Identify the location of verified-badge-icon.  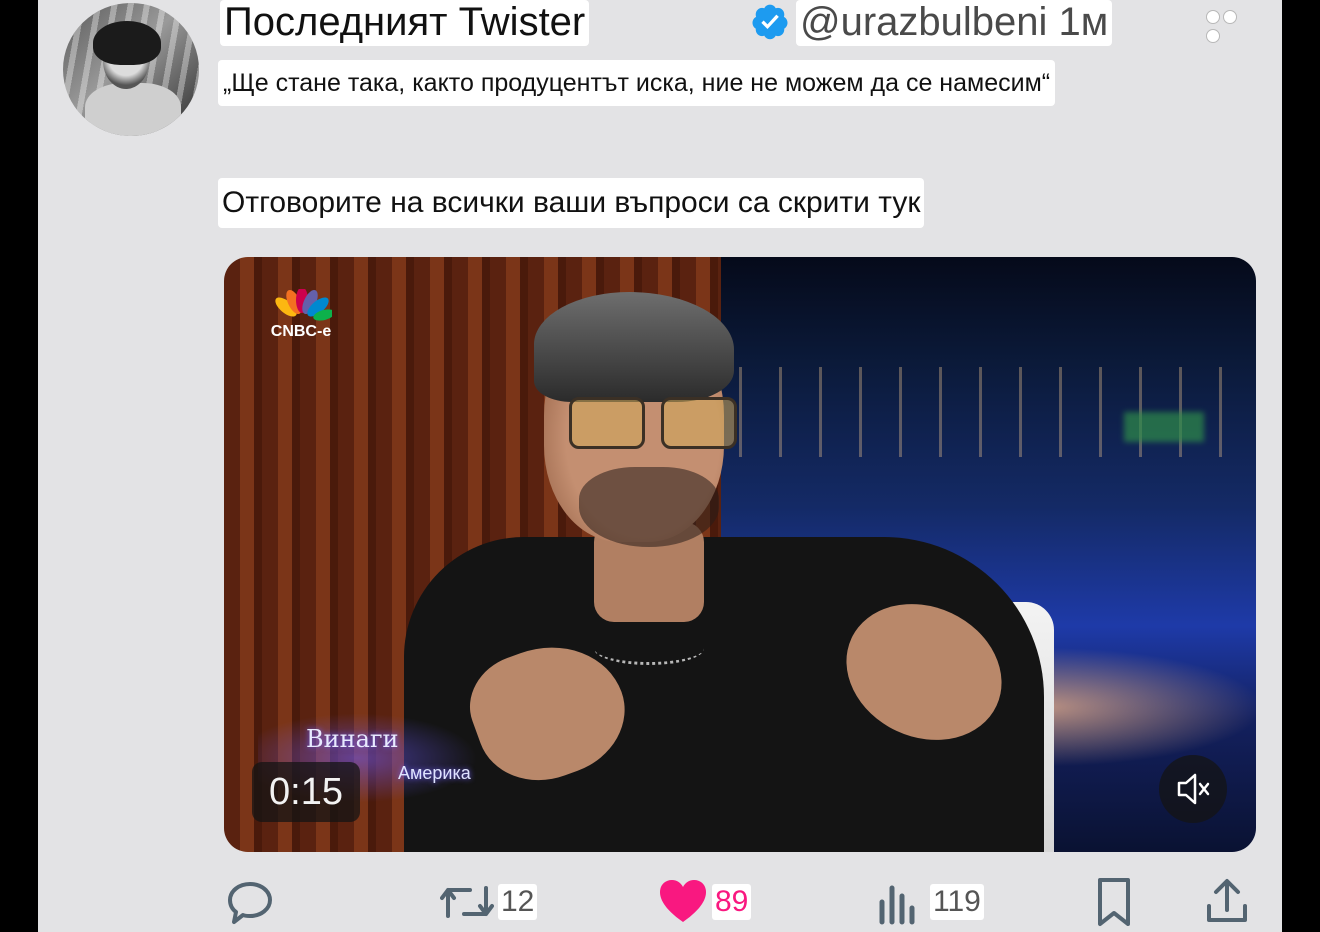
(770, 22).